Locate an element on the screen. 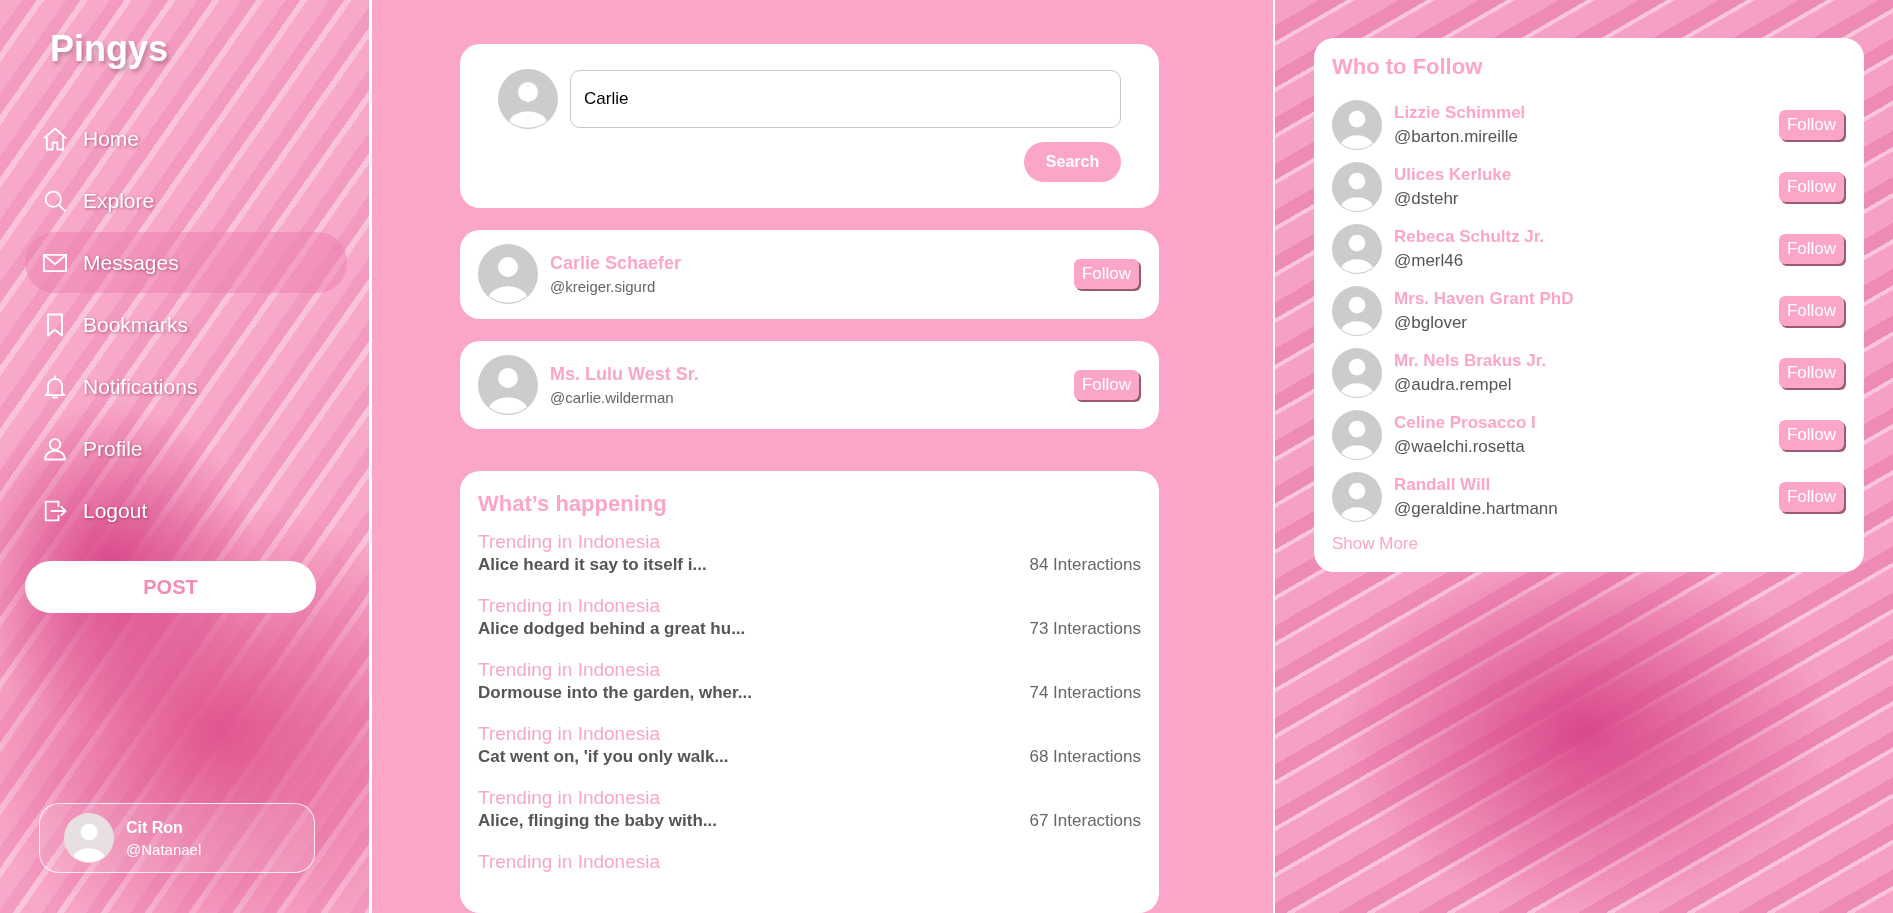 The image size is (1893, 913). user-handle: @waelchi.rosetta is located at coordinates (1460, 447).